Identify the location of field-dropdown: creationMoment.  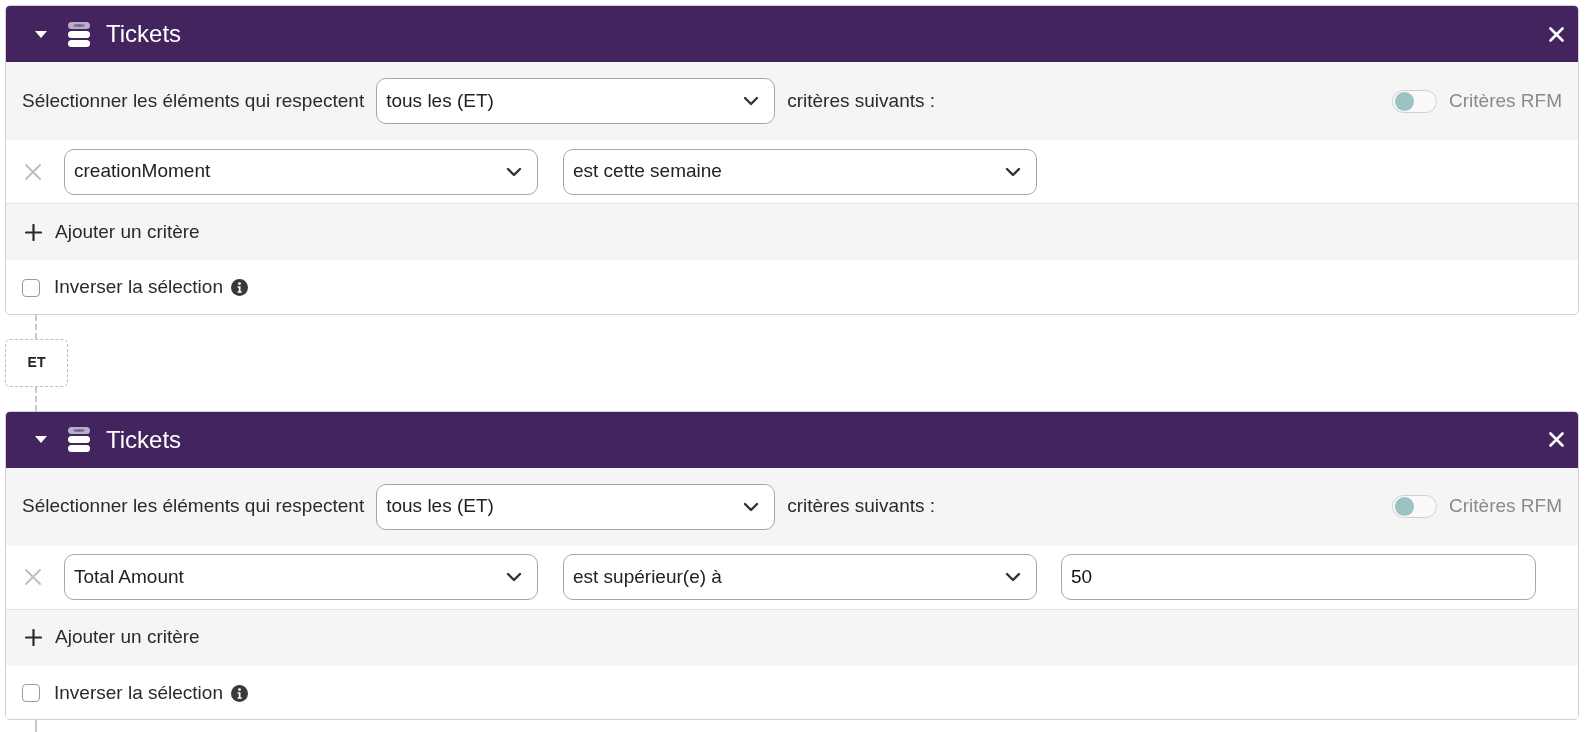
(301, 171).